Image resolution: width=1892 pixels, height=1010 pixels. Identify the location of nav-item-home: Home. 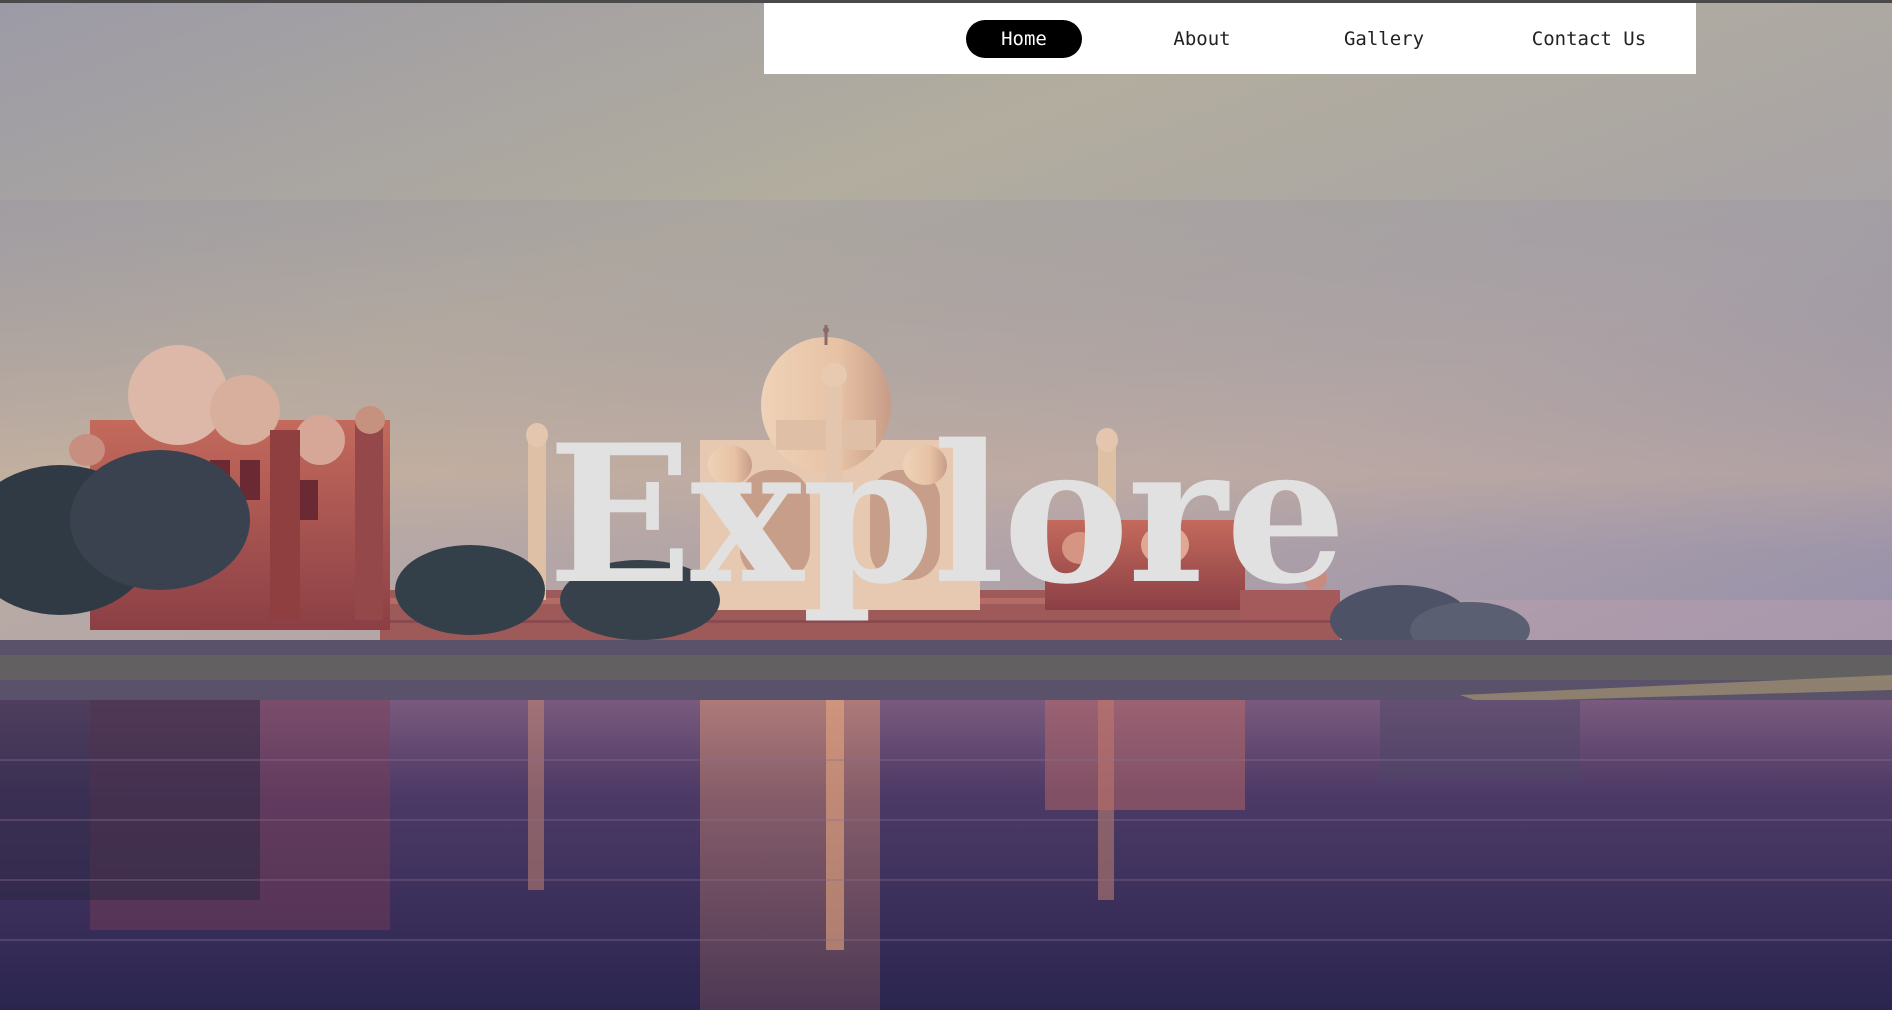
(1024, 39).